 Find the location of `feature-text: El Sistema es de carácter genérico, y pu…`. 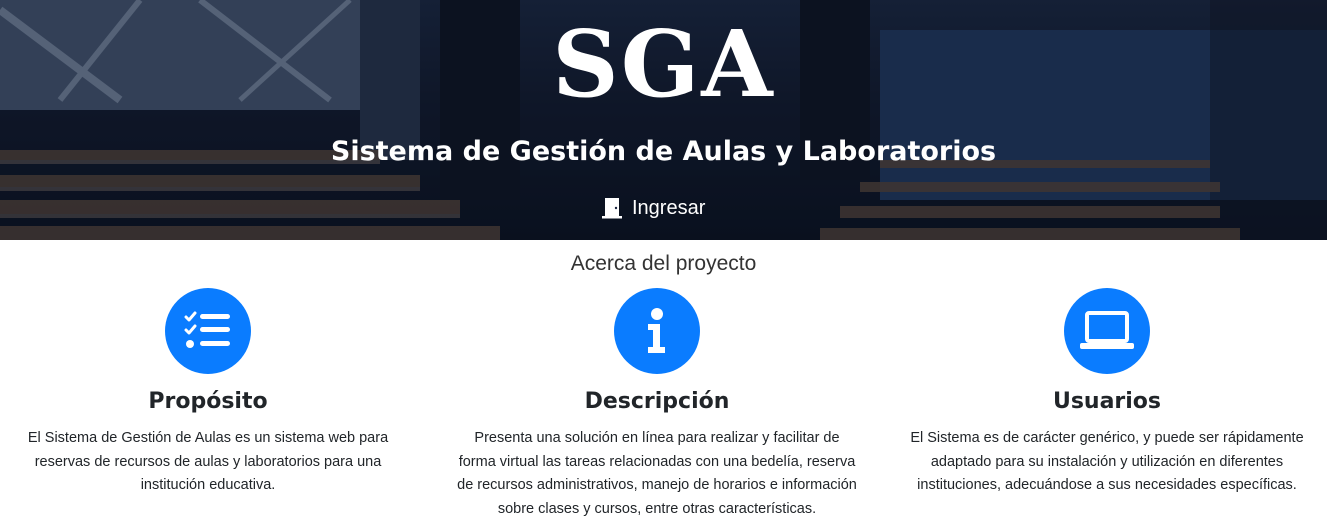

feature-text: El Sistema es de carácter genérico, y pu… is located at coordinates (1107, 461).